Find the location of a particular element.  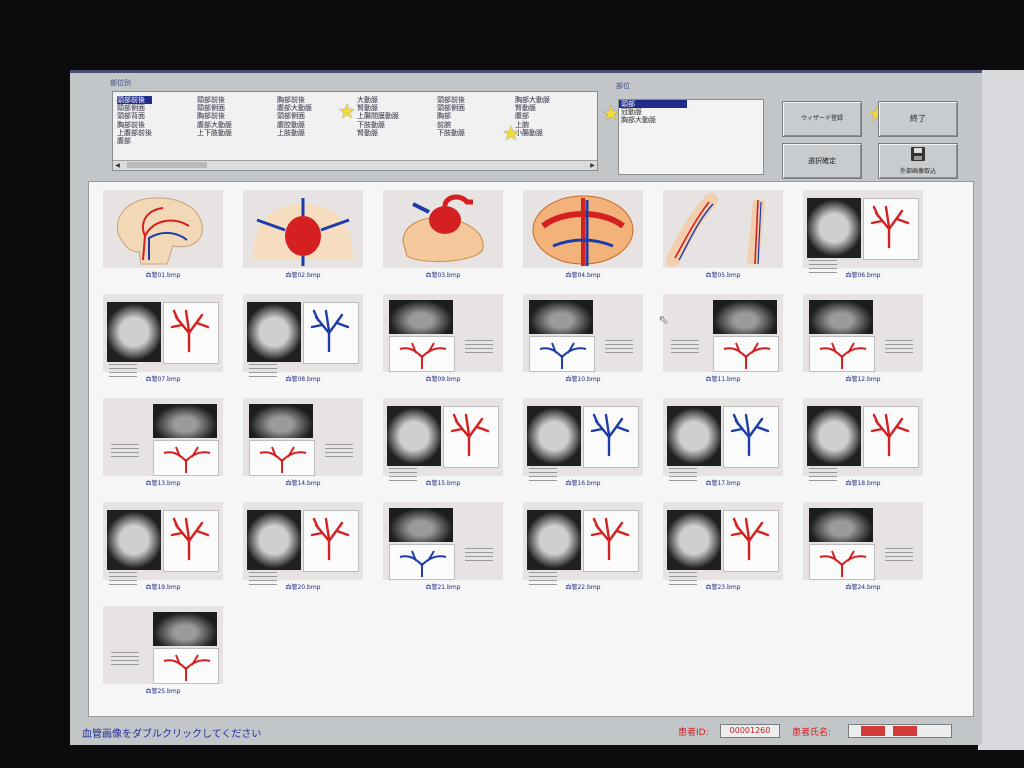

category-item: 頸部前後 is located at coordinates (214, 100).